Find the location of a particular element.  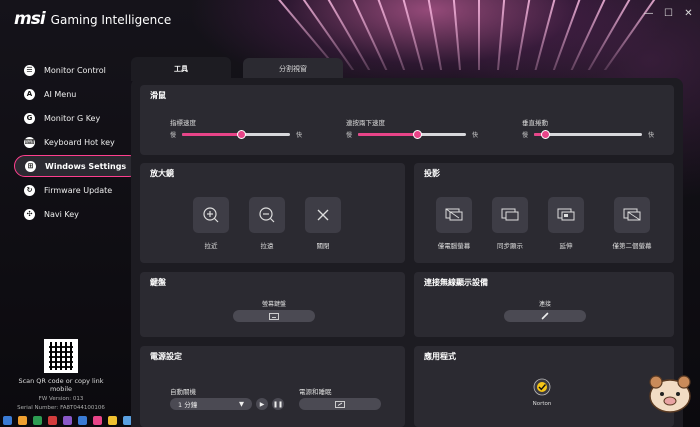

close-window-button: ✕ is located at coordinates (688, 13).